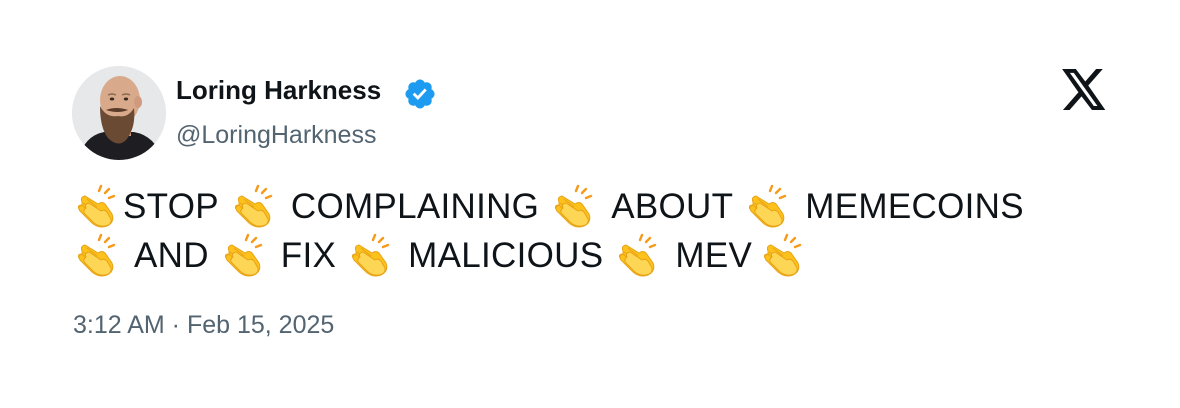 This screenshot has height=408, width=1180. Describe the element at coordinates (276, 135) in the screenshot. I see `author-handle: @LoringHarkness` at that location.